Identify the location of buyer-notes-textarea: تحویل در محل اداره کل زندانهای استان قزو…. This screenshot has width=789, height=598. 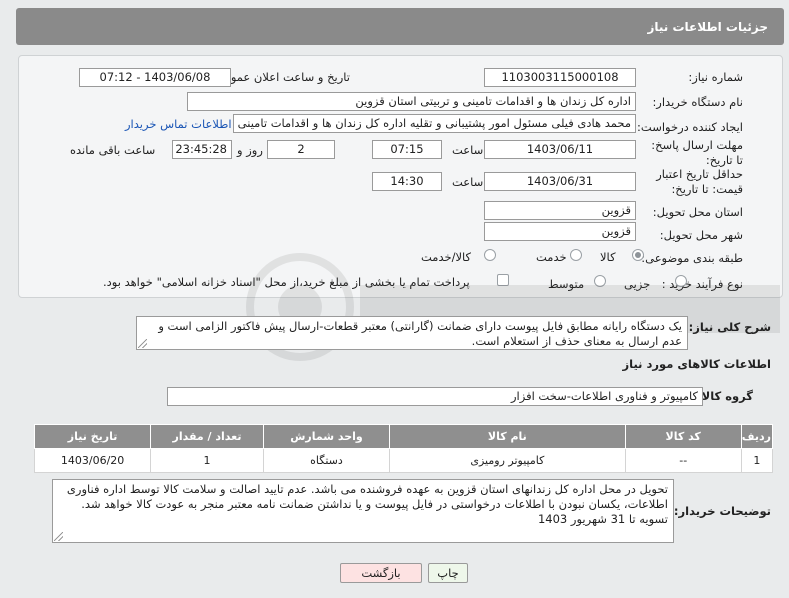
(363, 511).